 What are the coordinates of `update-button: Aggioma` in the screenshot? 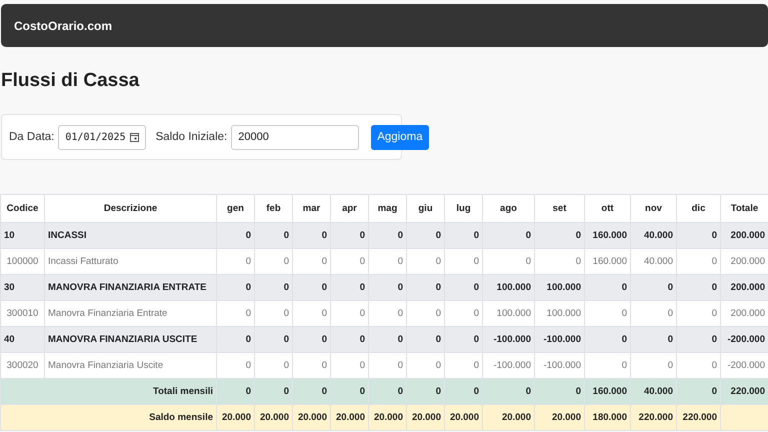 It's located at (400, 137).